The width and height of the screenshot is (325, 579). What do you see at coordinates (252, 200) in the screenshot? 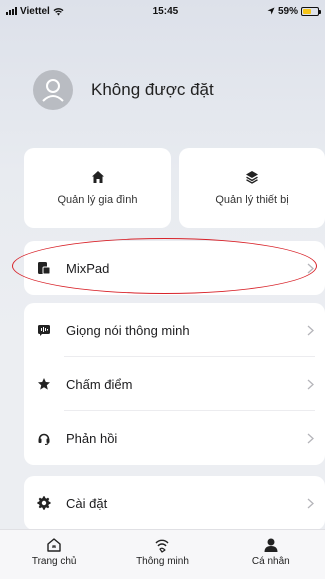
I see `device-management-label: Quản lý thiết bị` at bounding box center [252, 200].